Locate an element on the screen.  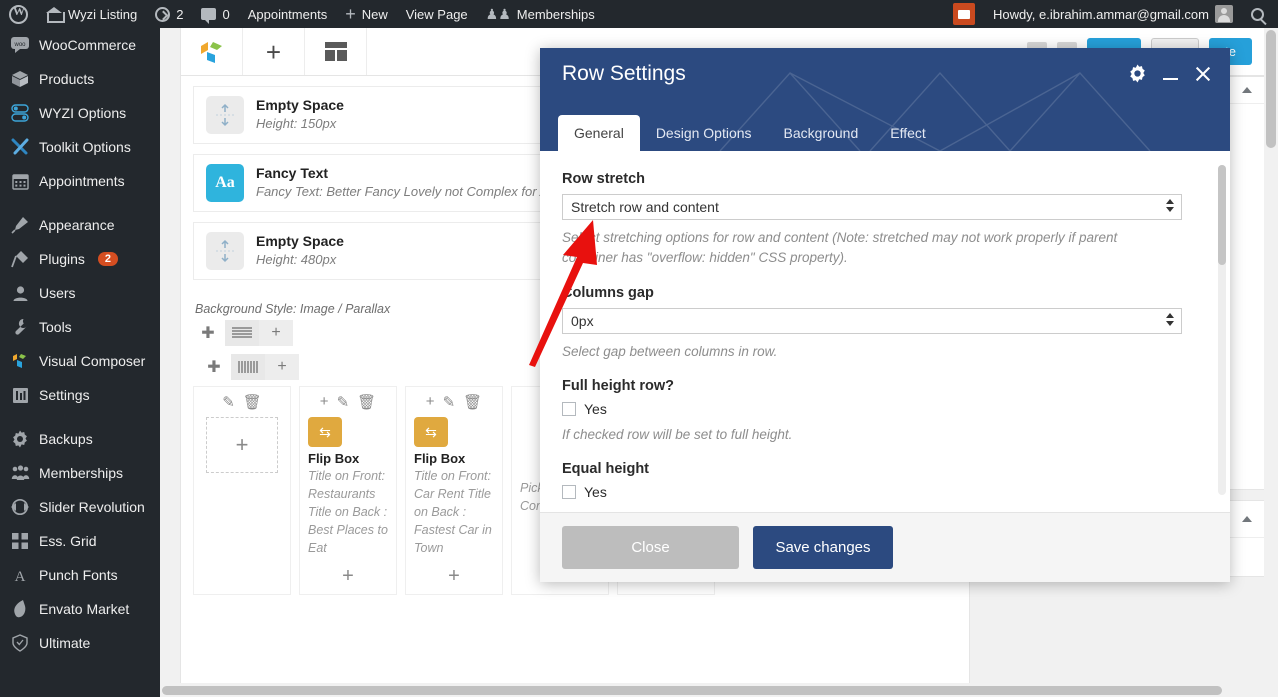
sidebar-item-label: Appearance is located at coordinates (77, 225).